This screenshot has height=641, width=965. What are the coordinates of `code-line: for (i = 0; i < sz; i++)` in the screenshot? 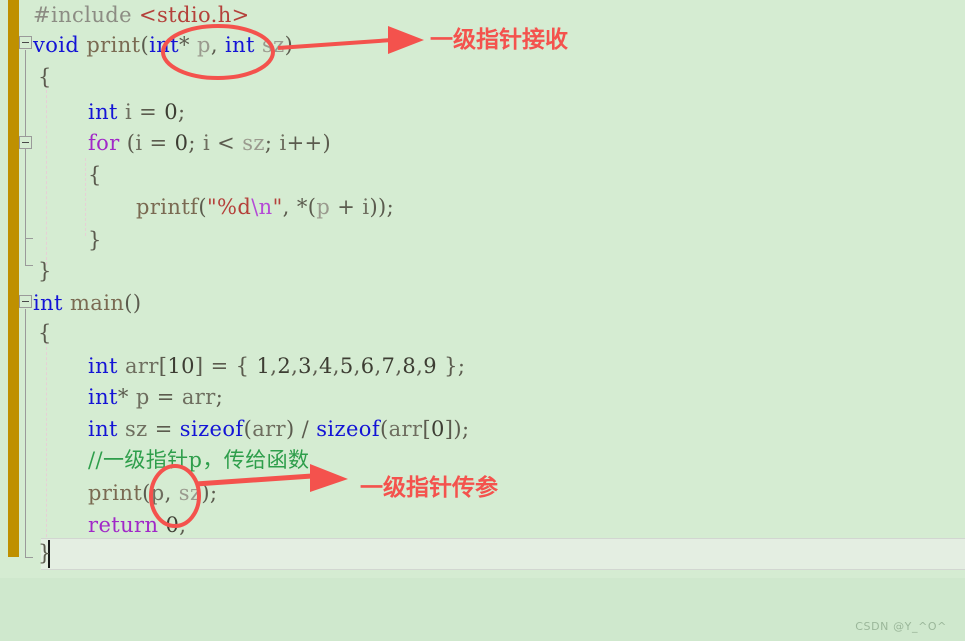 It's located at (209, 143).